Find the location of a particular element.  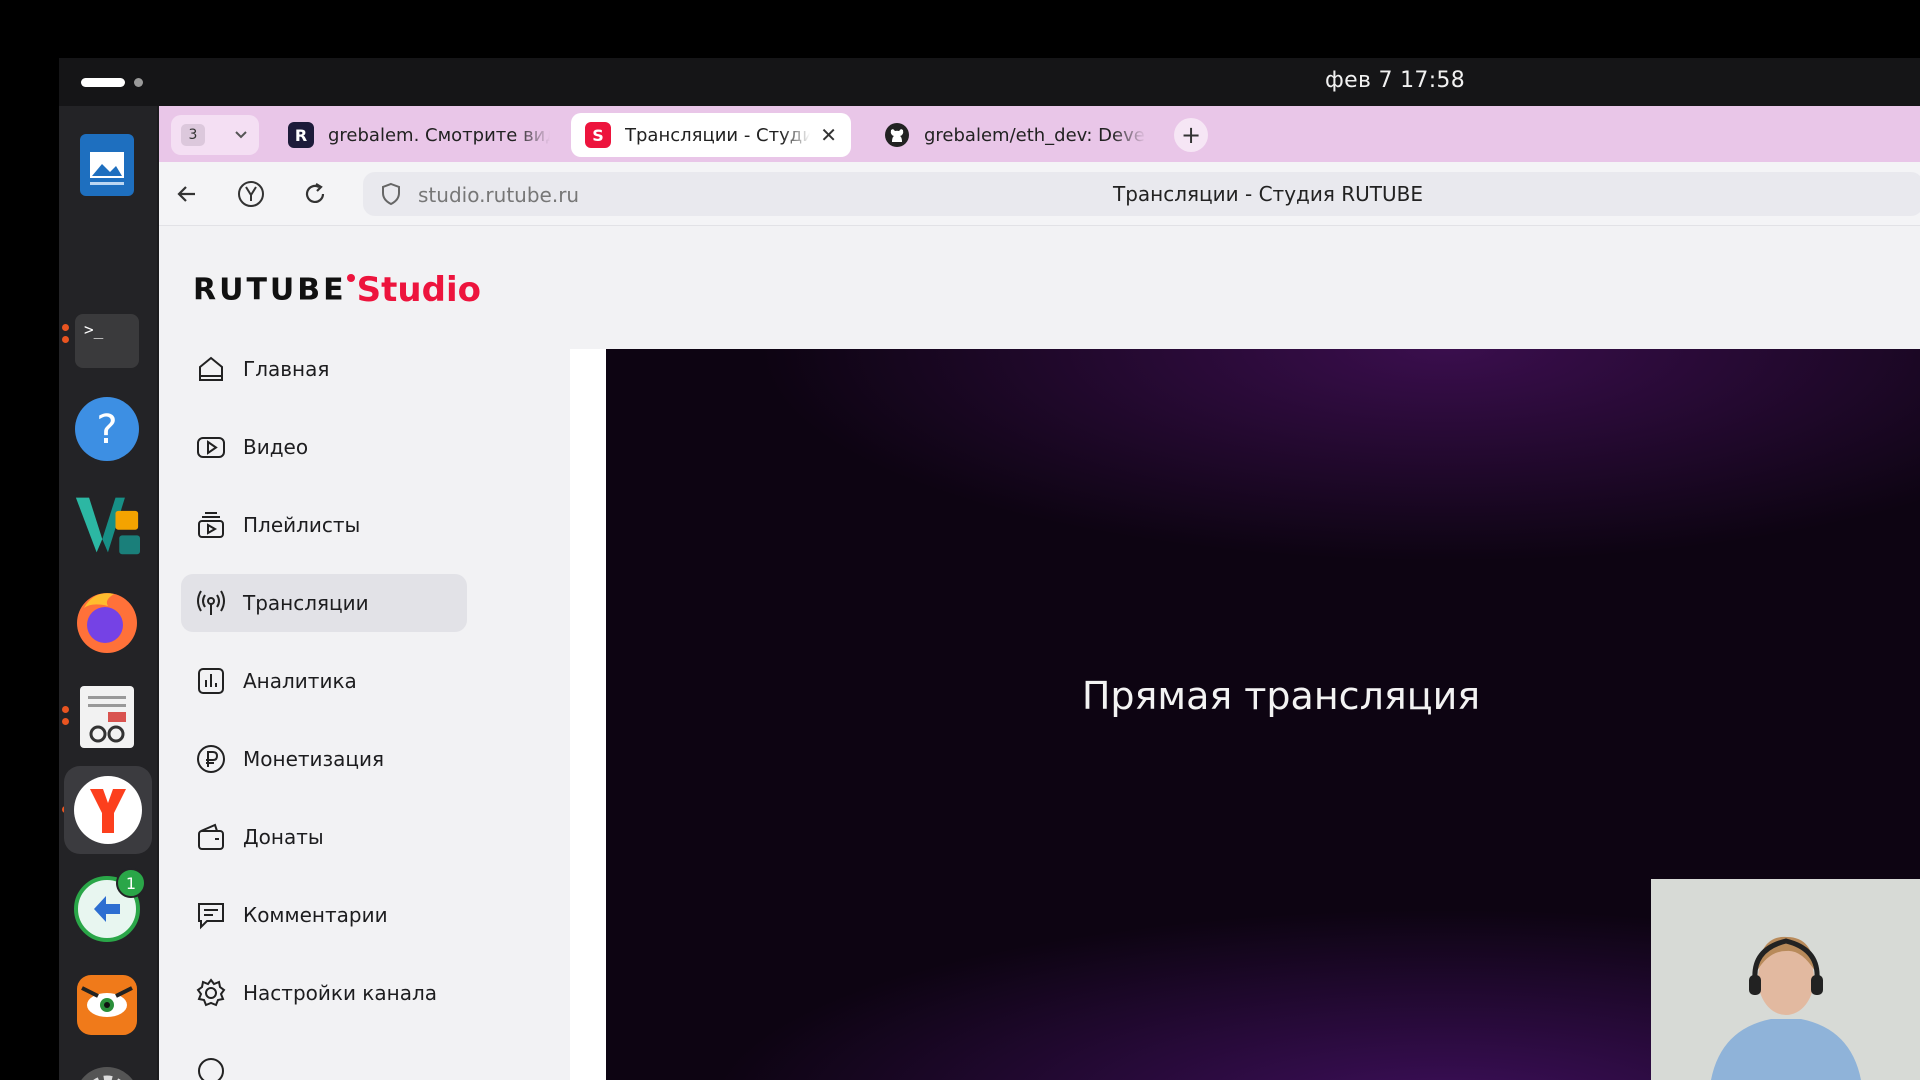

dock-document-reader is located at coordinates (107, 717).